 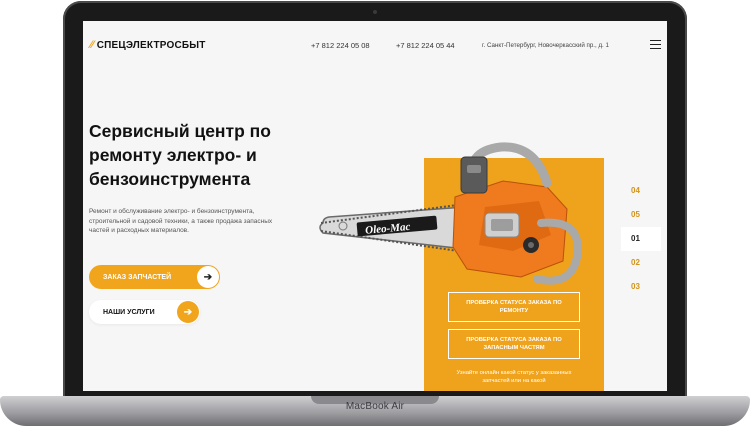 I want to click on menu-icon, so click(x=655, y=44).